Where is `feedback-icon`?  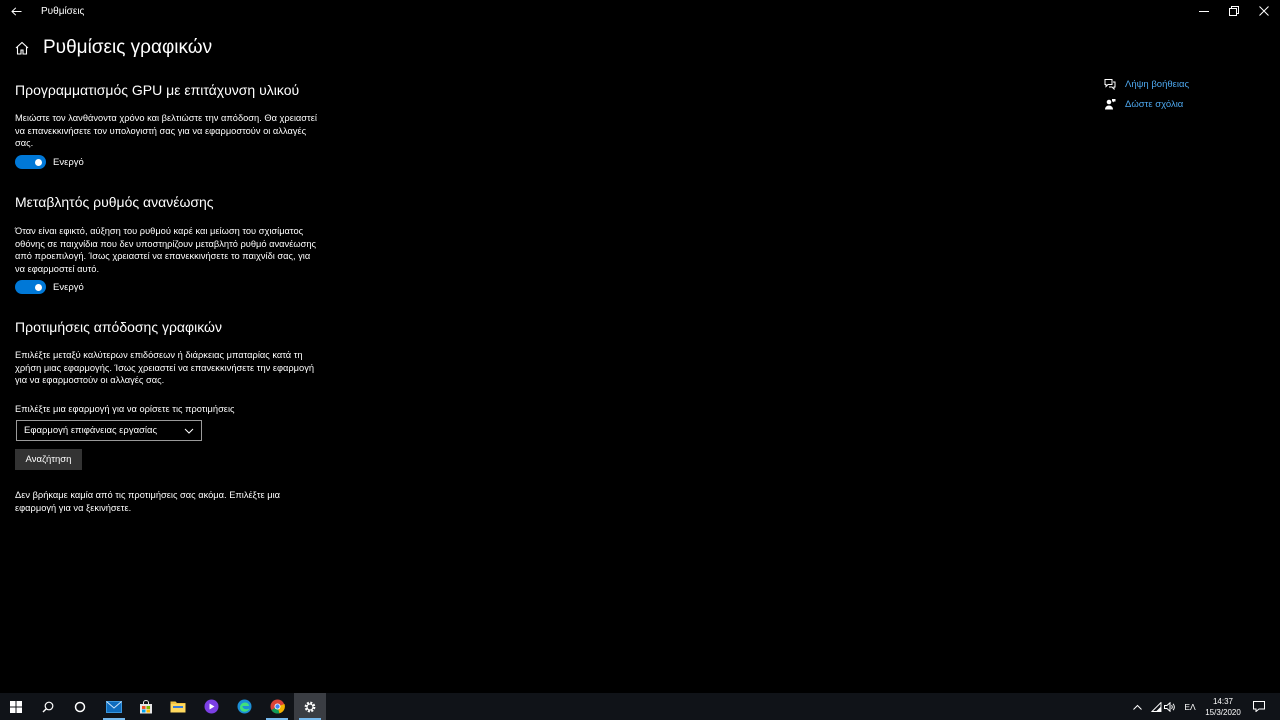 feedback-icon is located at coordinates (1110, 104).